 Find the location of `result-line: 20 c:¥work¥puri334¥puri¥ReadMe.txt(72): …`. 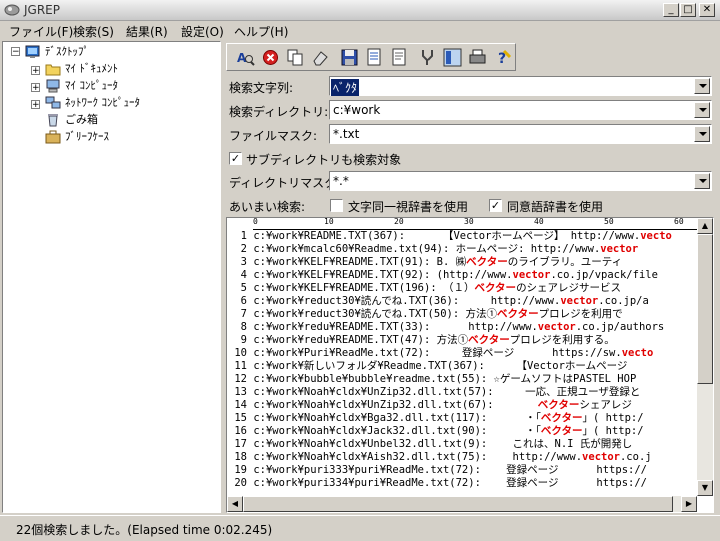

result-line: 20 c:¥work¥puri334¥puri¥ReadMe.txt(72): … is located at coordinates (437, 483).